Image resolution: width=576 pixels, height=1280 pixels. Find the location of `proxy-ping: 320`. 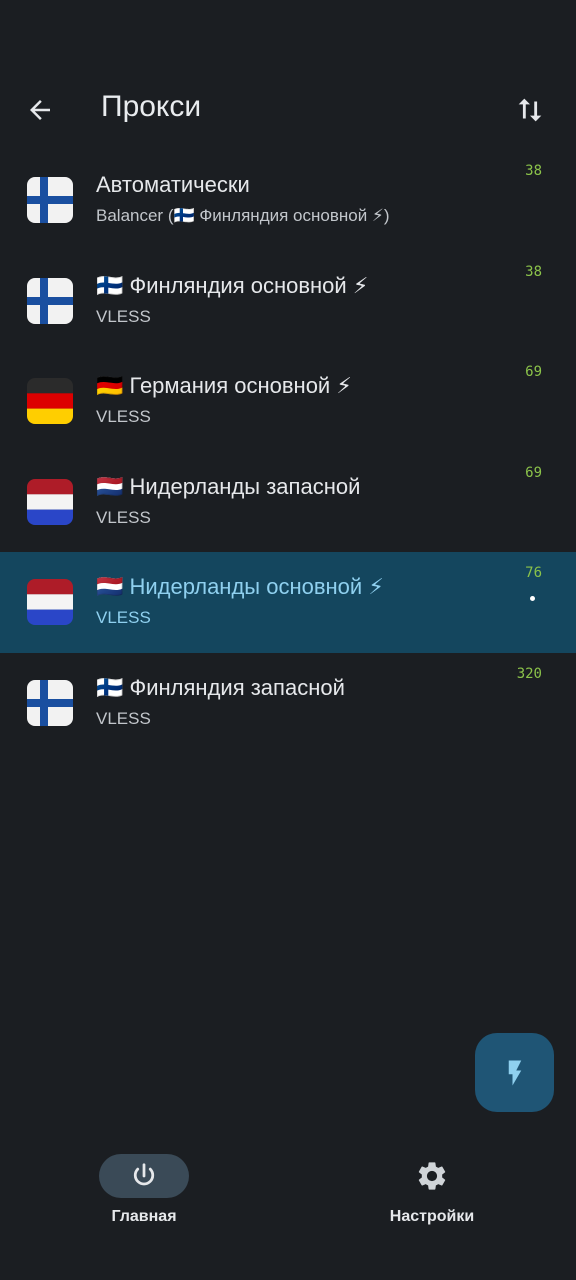

proxy-ping: 320 is located at coordinates (529, 673).